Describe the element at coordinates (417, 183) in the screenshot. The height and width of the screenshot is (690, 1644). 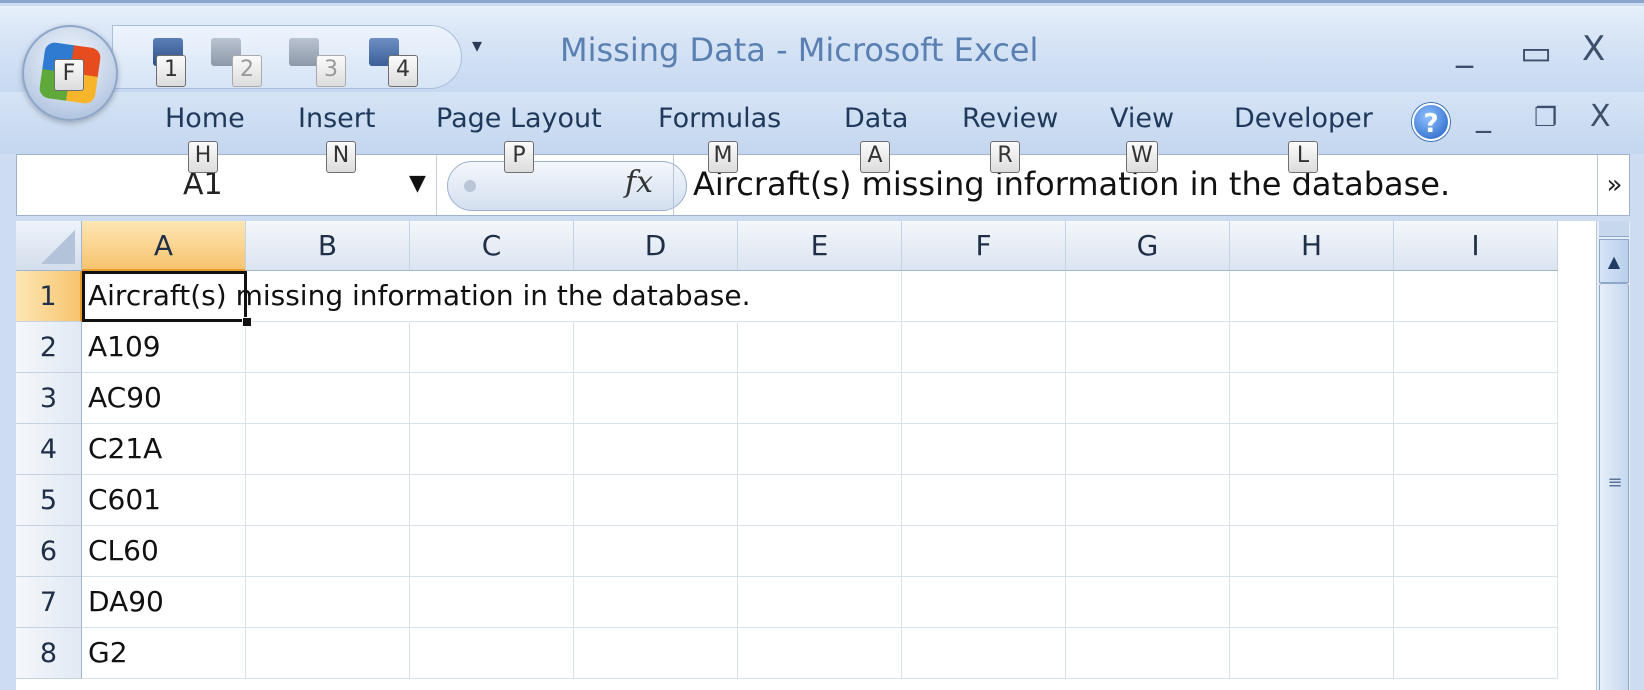
I see `name-box-dropdown-icon: ▼` at that location.